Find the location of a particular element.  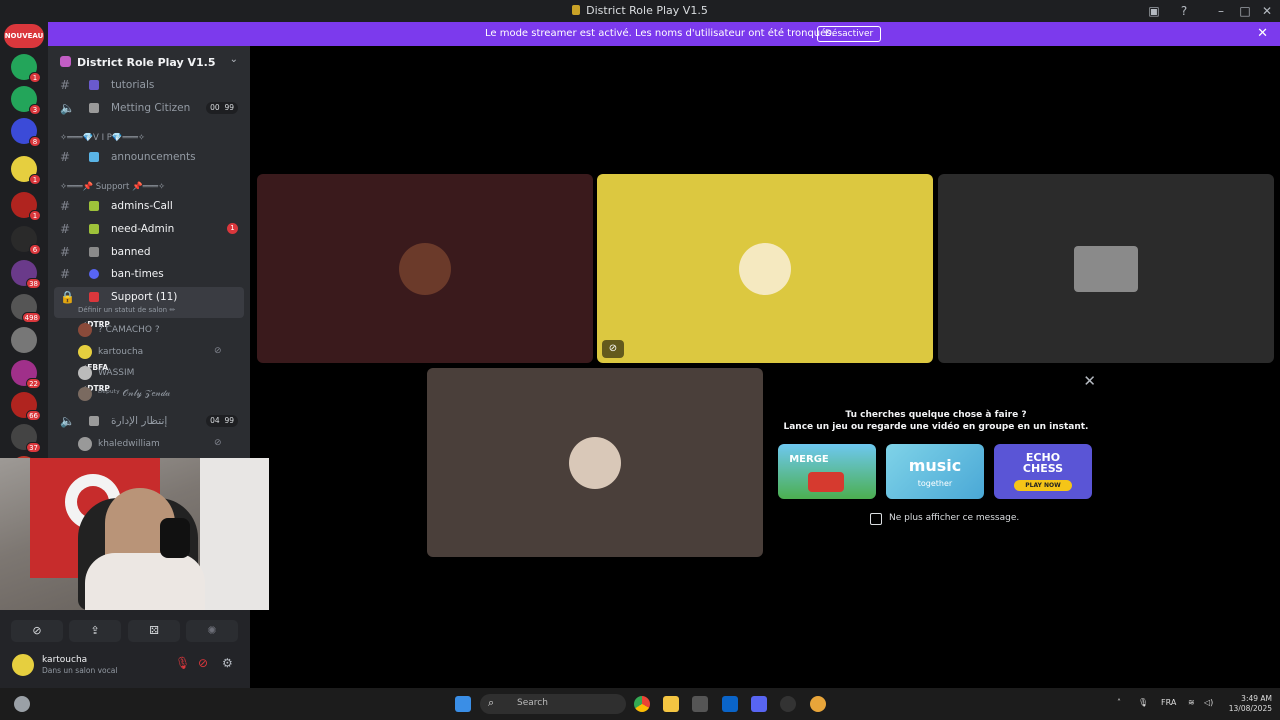

help-icon: ? is located at coordinates (1184, 11).